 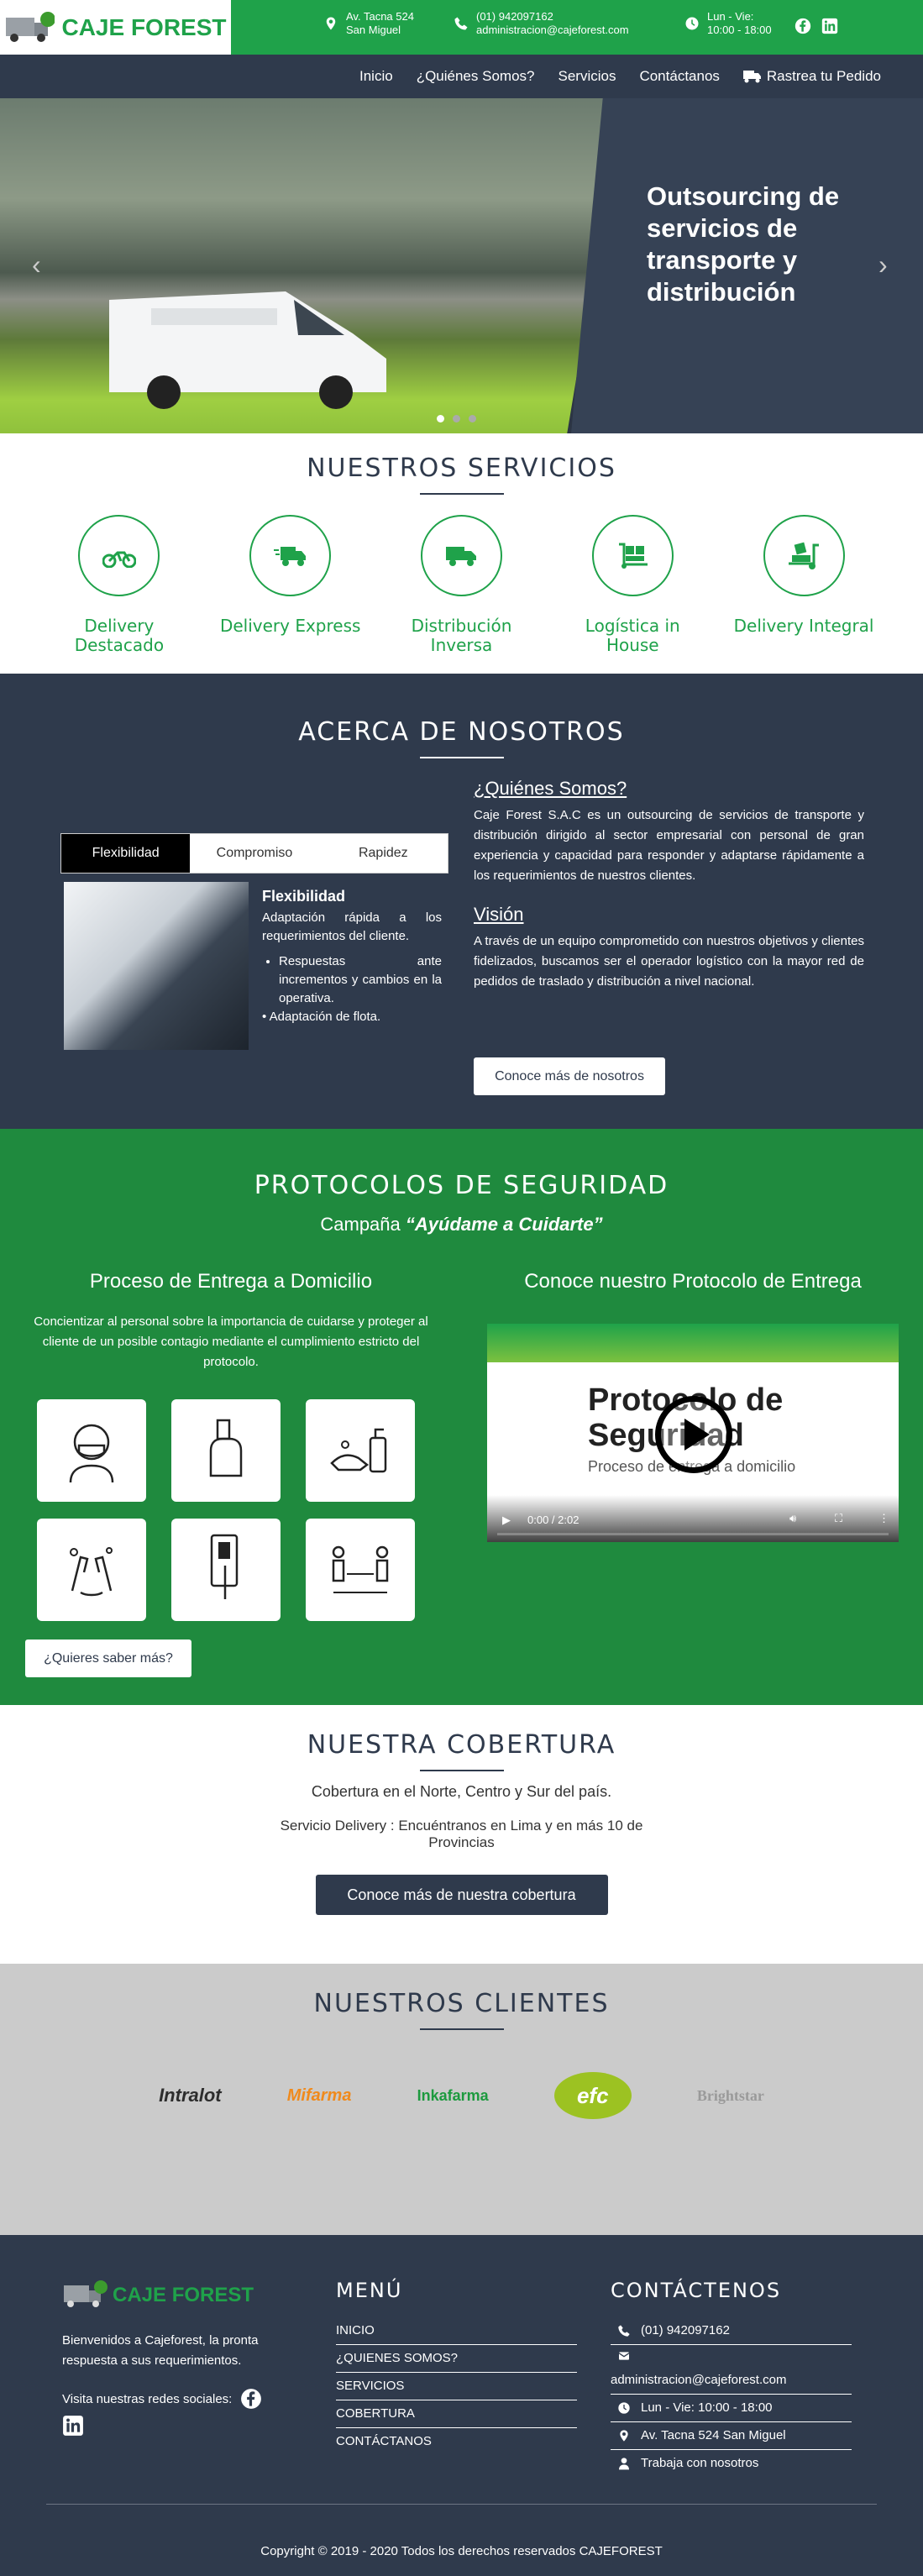 What do you see at coordinates (190, 2095) in the screenshot?
I see `client-logo-intralot: Intralot` at bounding box center [190, 2095].